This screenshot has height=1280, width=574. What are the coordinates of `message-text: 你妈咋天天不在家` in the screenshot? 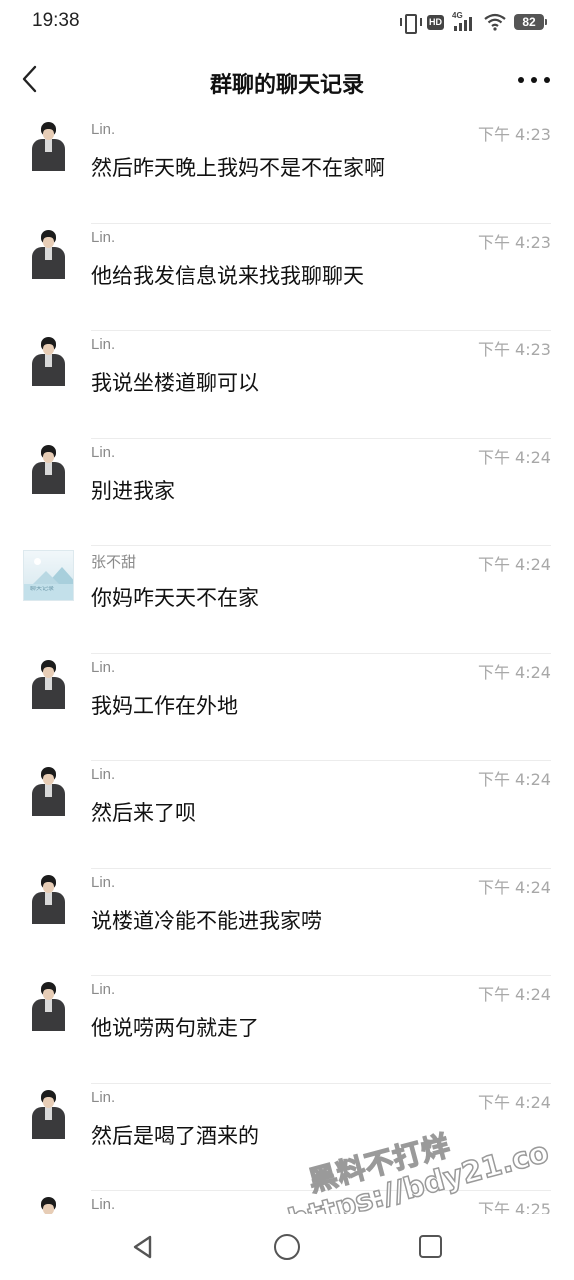 It's located at (175, 598).